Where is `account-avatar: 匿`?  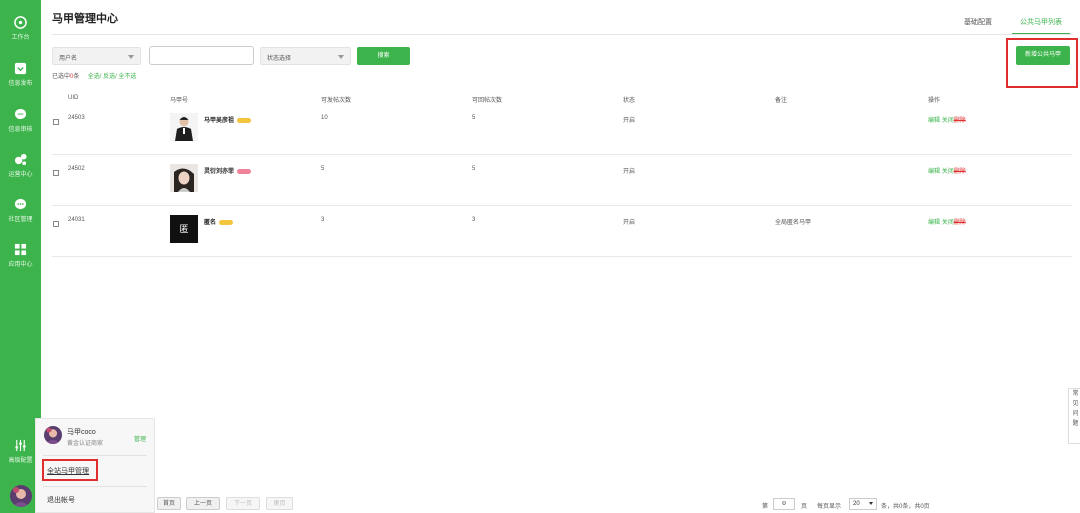 account-avatar: 匿 is located at coordinates (184, 229).